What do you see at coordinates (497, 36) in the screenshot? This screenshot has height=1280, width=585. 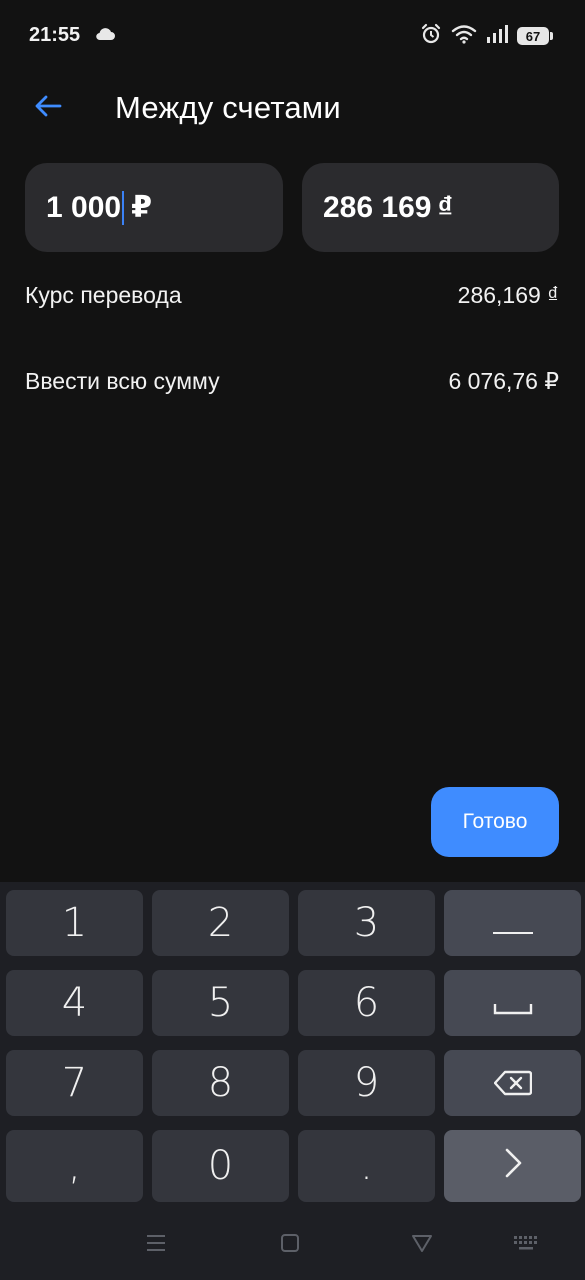 I see `signal-icon` at bounding box center [497, 36].